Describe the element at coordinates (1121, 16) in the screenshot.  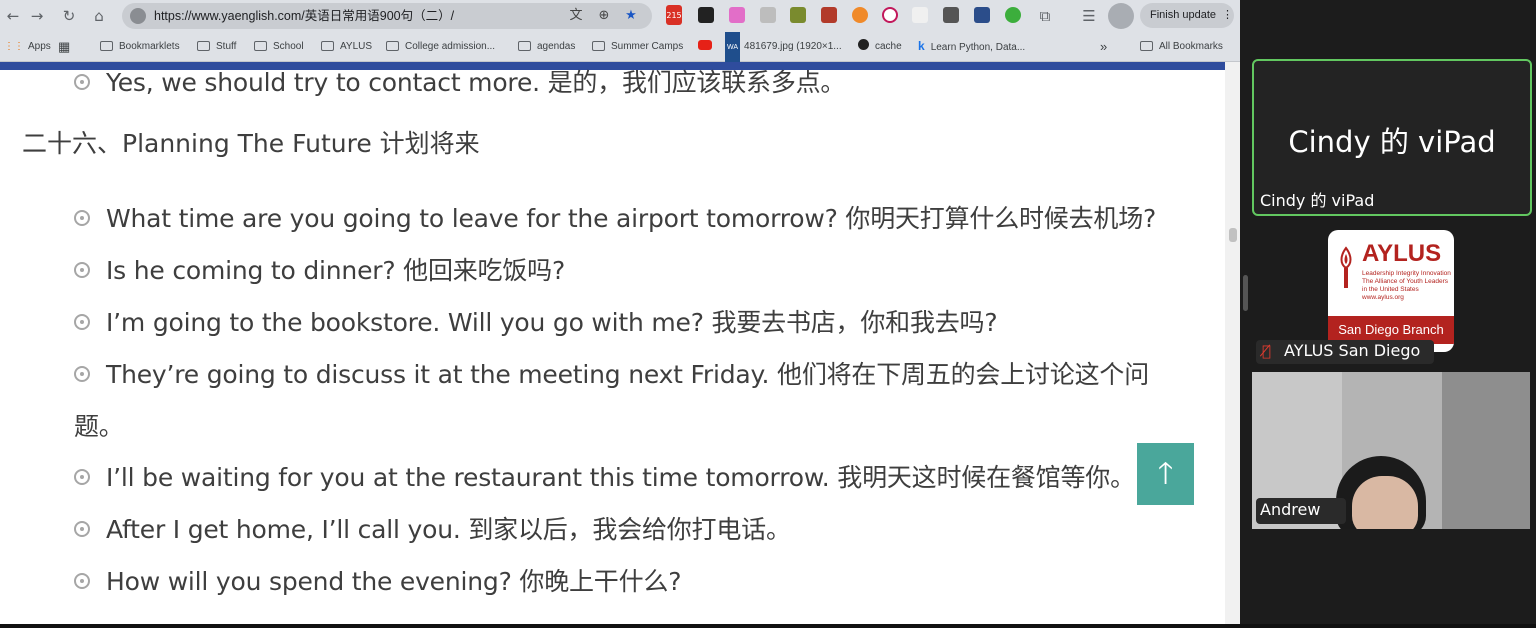
I see `profile-avatar` at that location.